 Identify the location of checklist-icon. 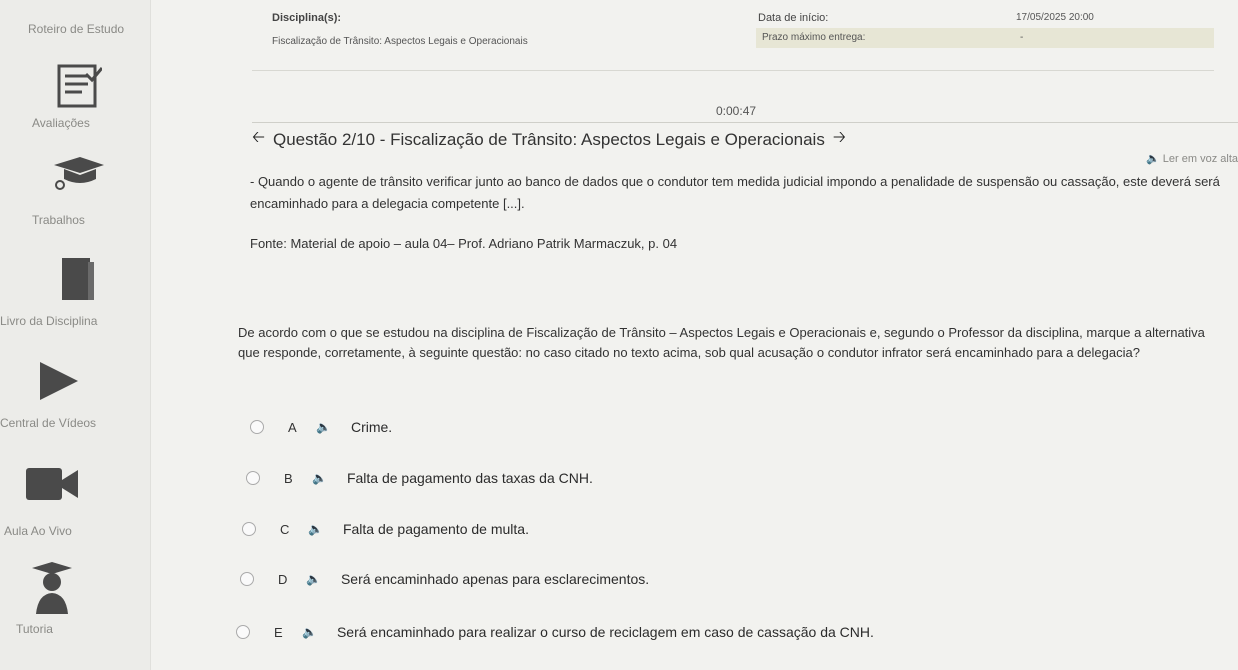
(79, 86).